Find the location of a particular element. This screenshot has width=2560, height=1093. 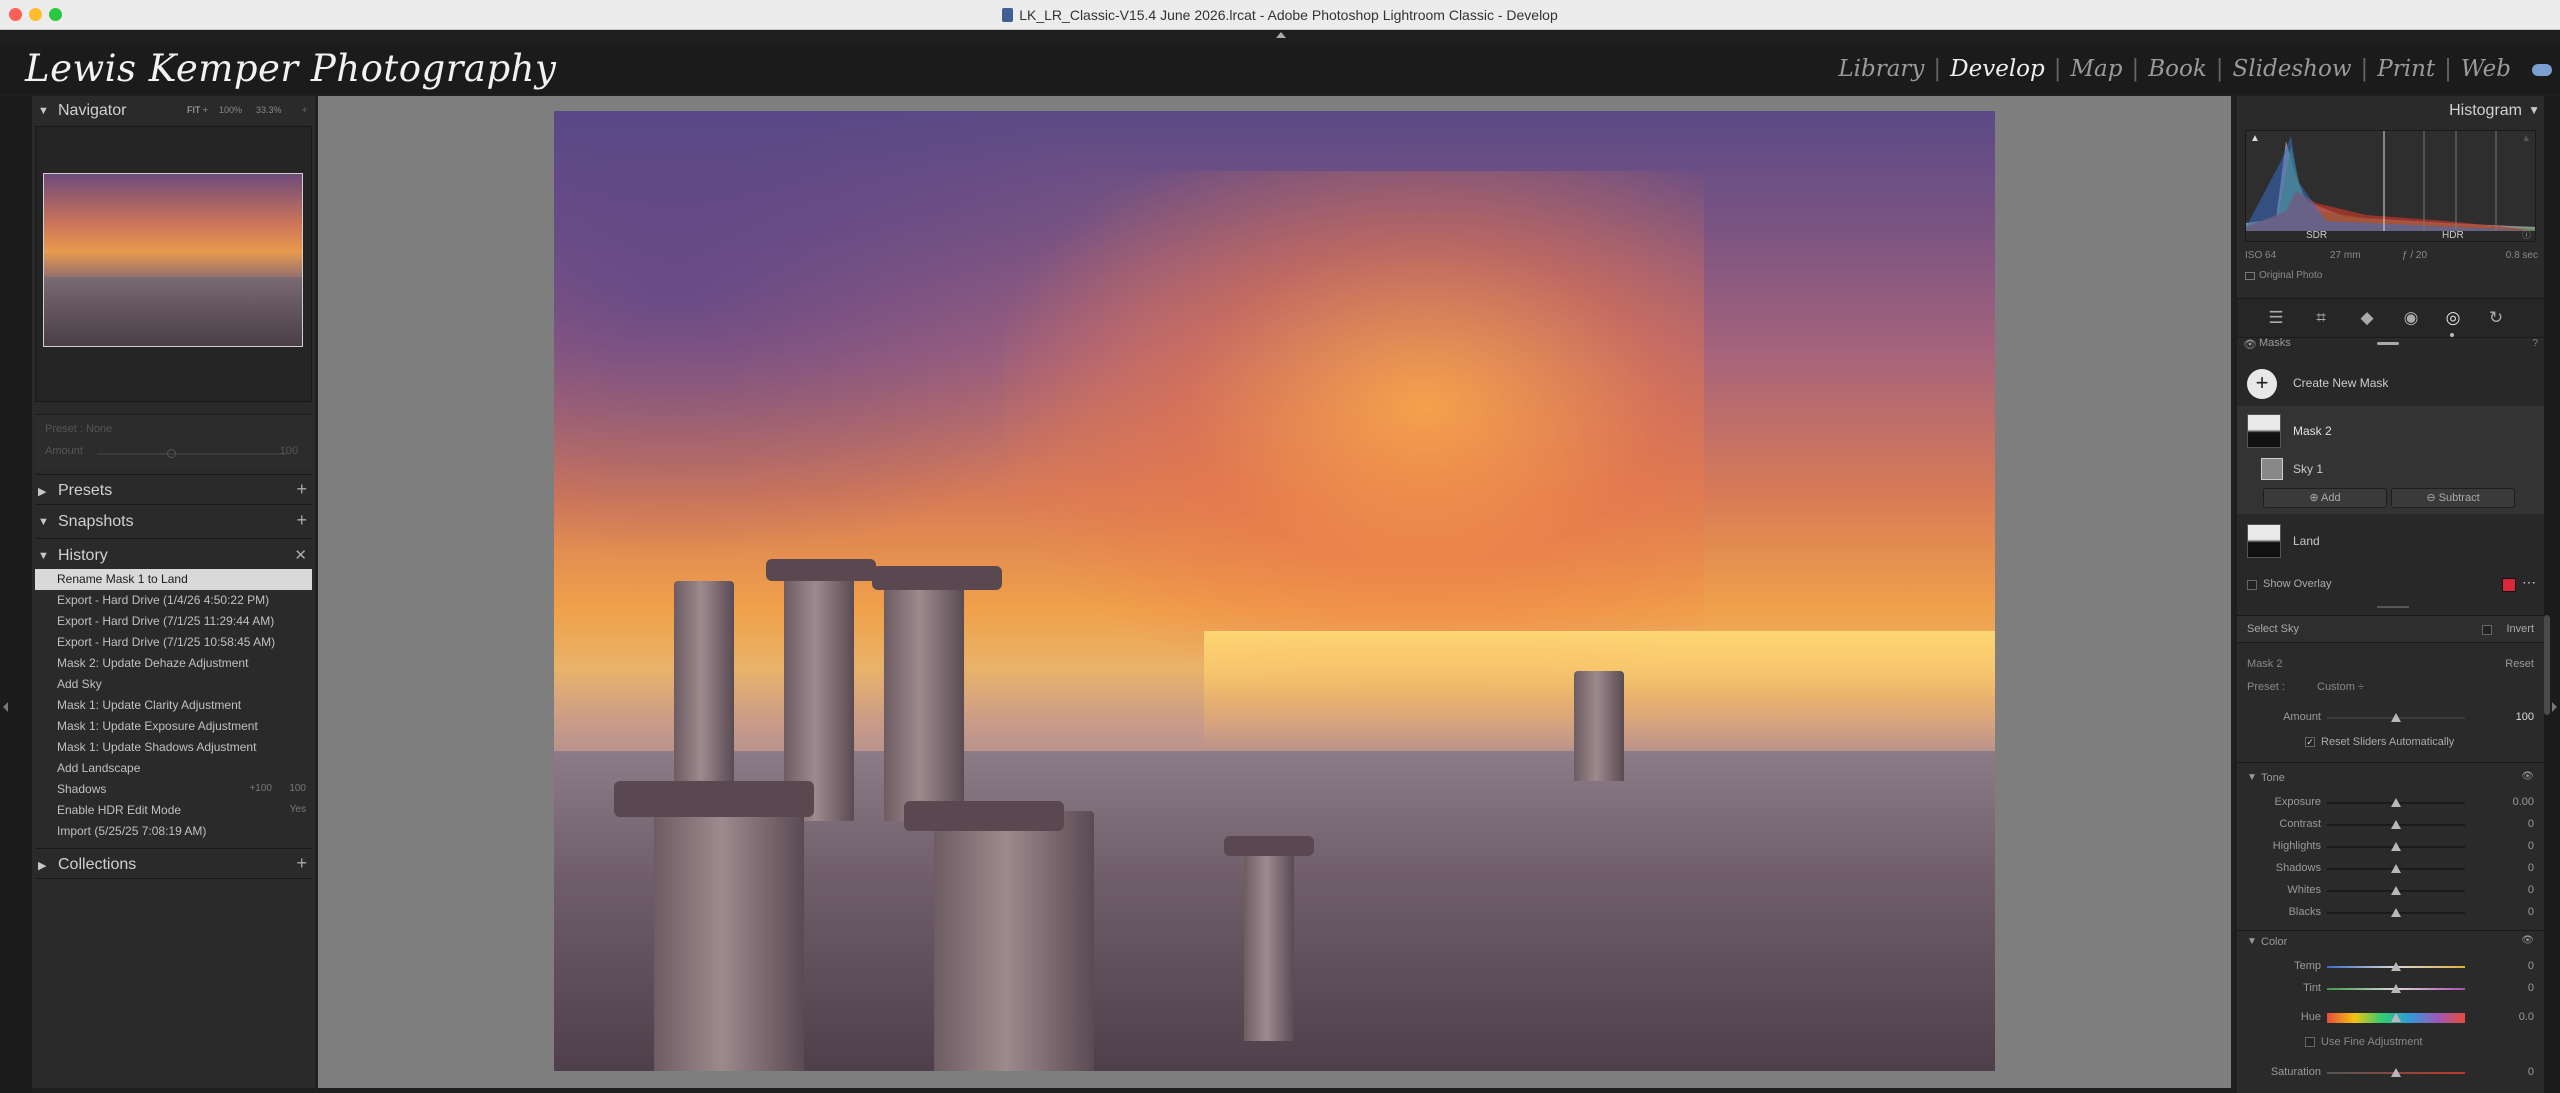

history-item: Mask 1: Update Shadows Adjustment is located at coordinates (173, 747).